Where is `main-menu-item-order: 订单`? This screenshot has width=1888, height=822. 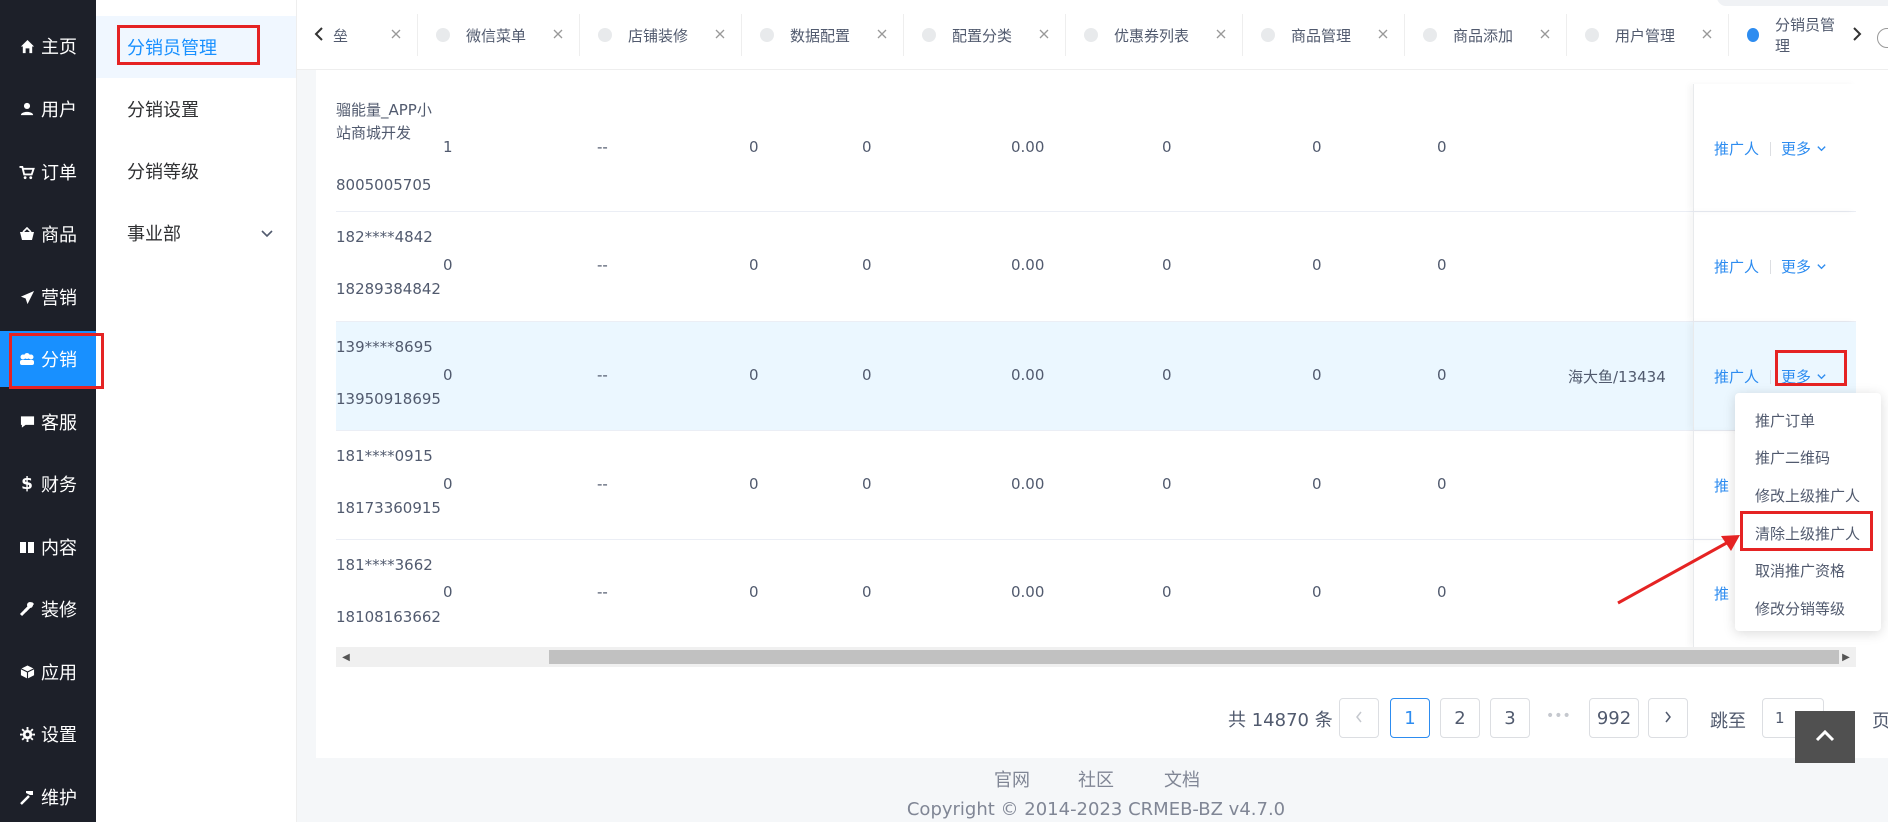
main-menu-item-order: 订单 is located at coordinates (48, 172).